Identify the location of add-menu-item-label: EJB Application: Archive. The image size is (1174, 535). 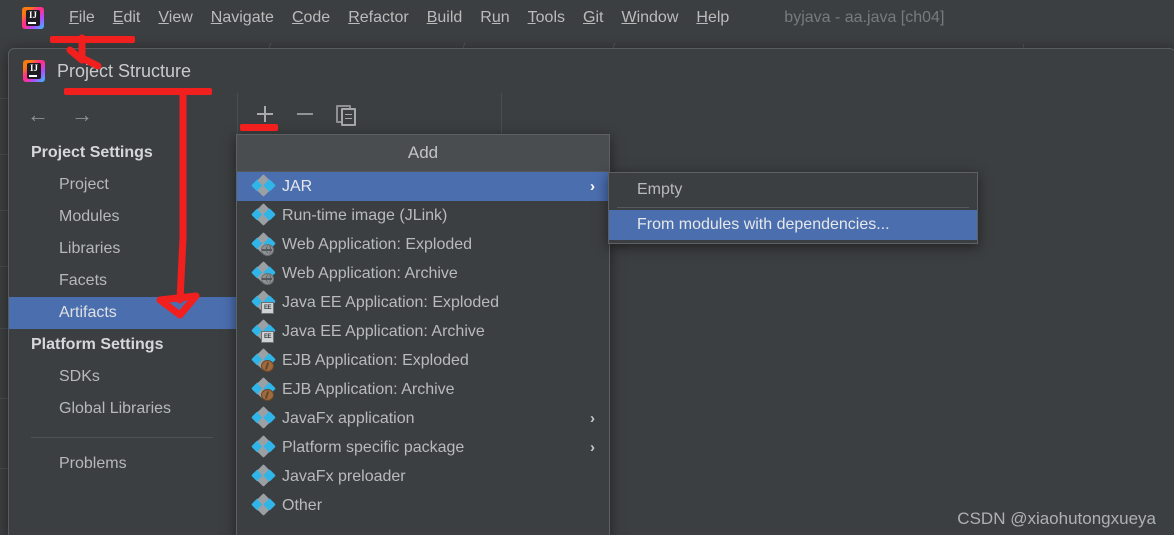
(368, 389).